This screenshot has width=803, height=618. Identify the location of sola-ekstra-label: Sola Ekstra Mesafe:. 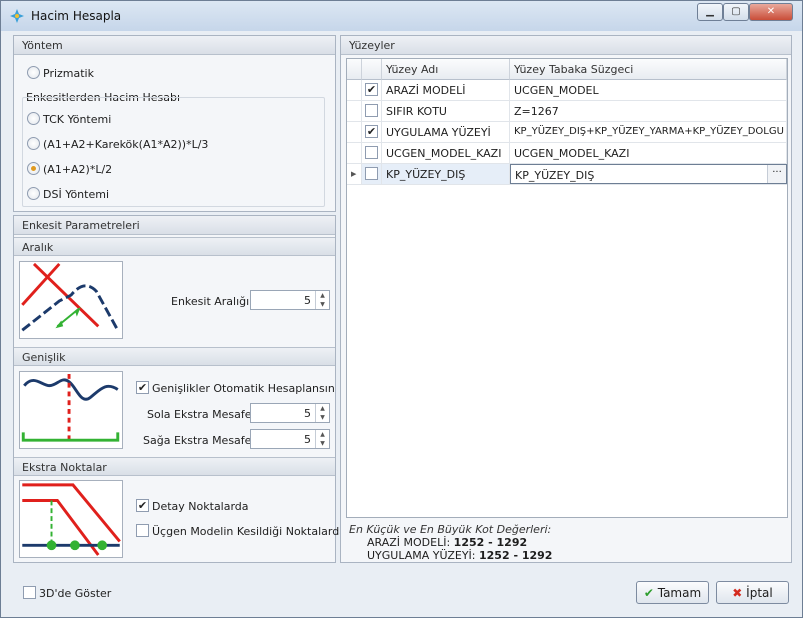
(201, 414).